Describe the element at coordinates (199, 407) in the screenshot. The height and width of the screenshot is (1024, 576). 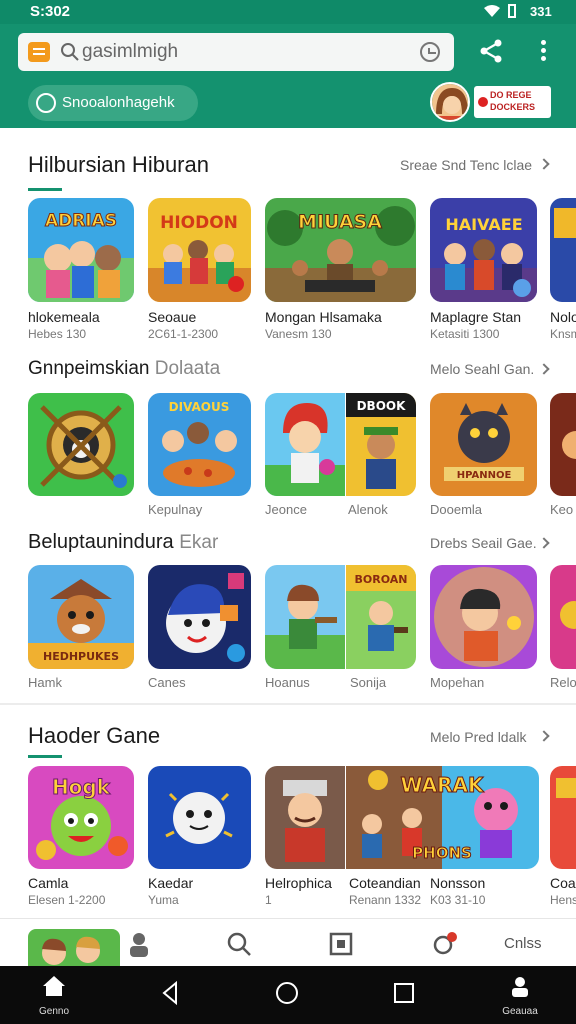
I see `tile-art-text: DIVAOUS` at that location.